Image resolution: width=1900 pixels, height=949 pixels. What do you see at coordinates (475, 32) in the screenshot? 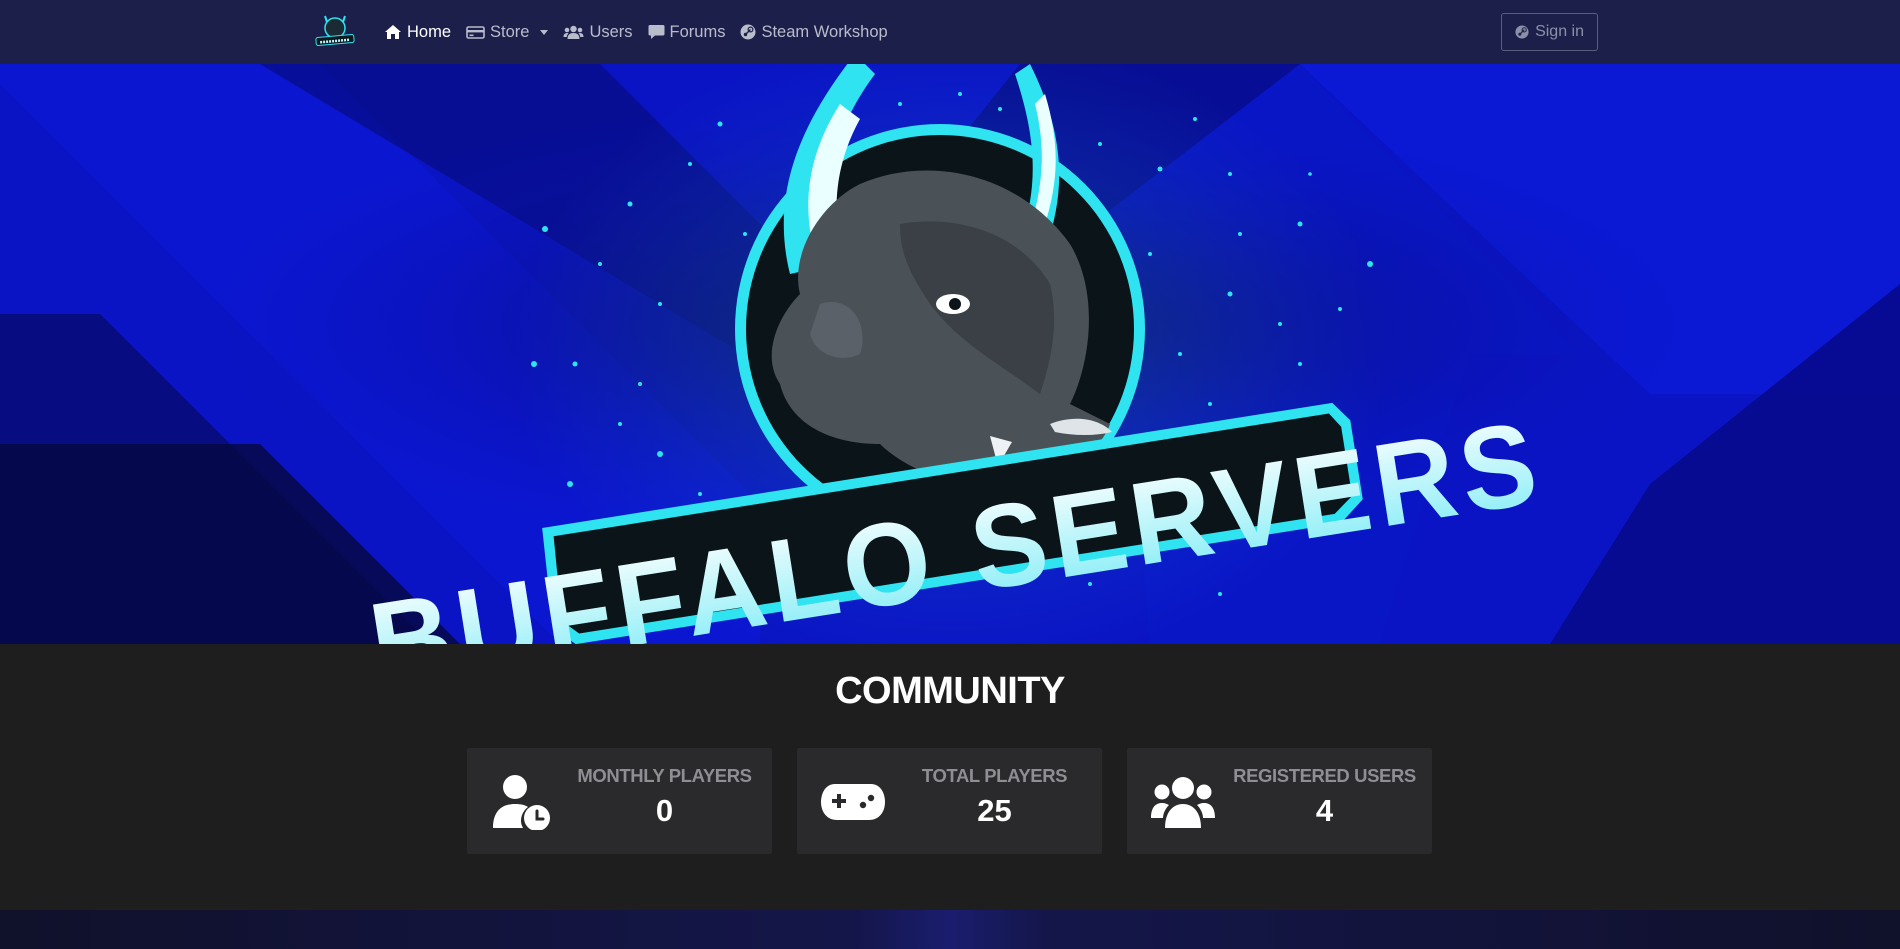
I see `store-icon` at bounding box center [475, 32].